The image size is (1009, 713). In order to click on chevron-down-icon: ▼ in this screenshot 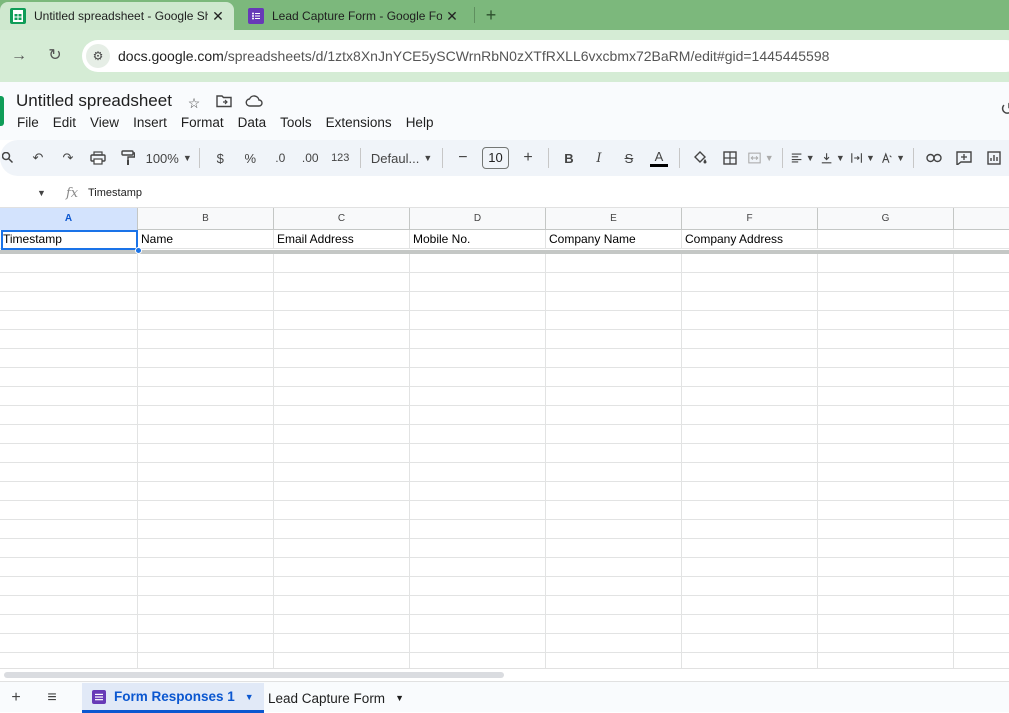, I will do `click(399, 698)`.